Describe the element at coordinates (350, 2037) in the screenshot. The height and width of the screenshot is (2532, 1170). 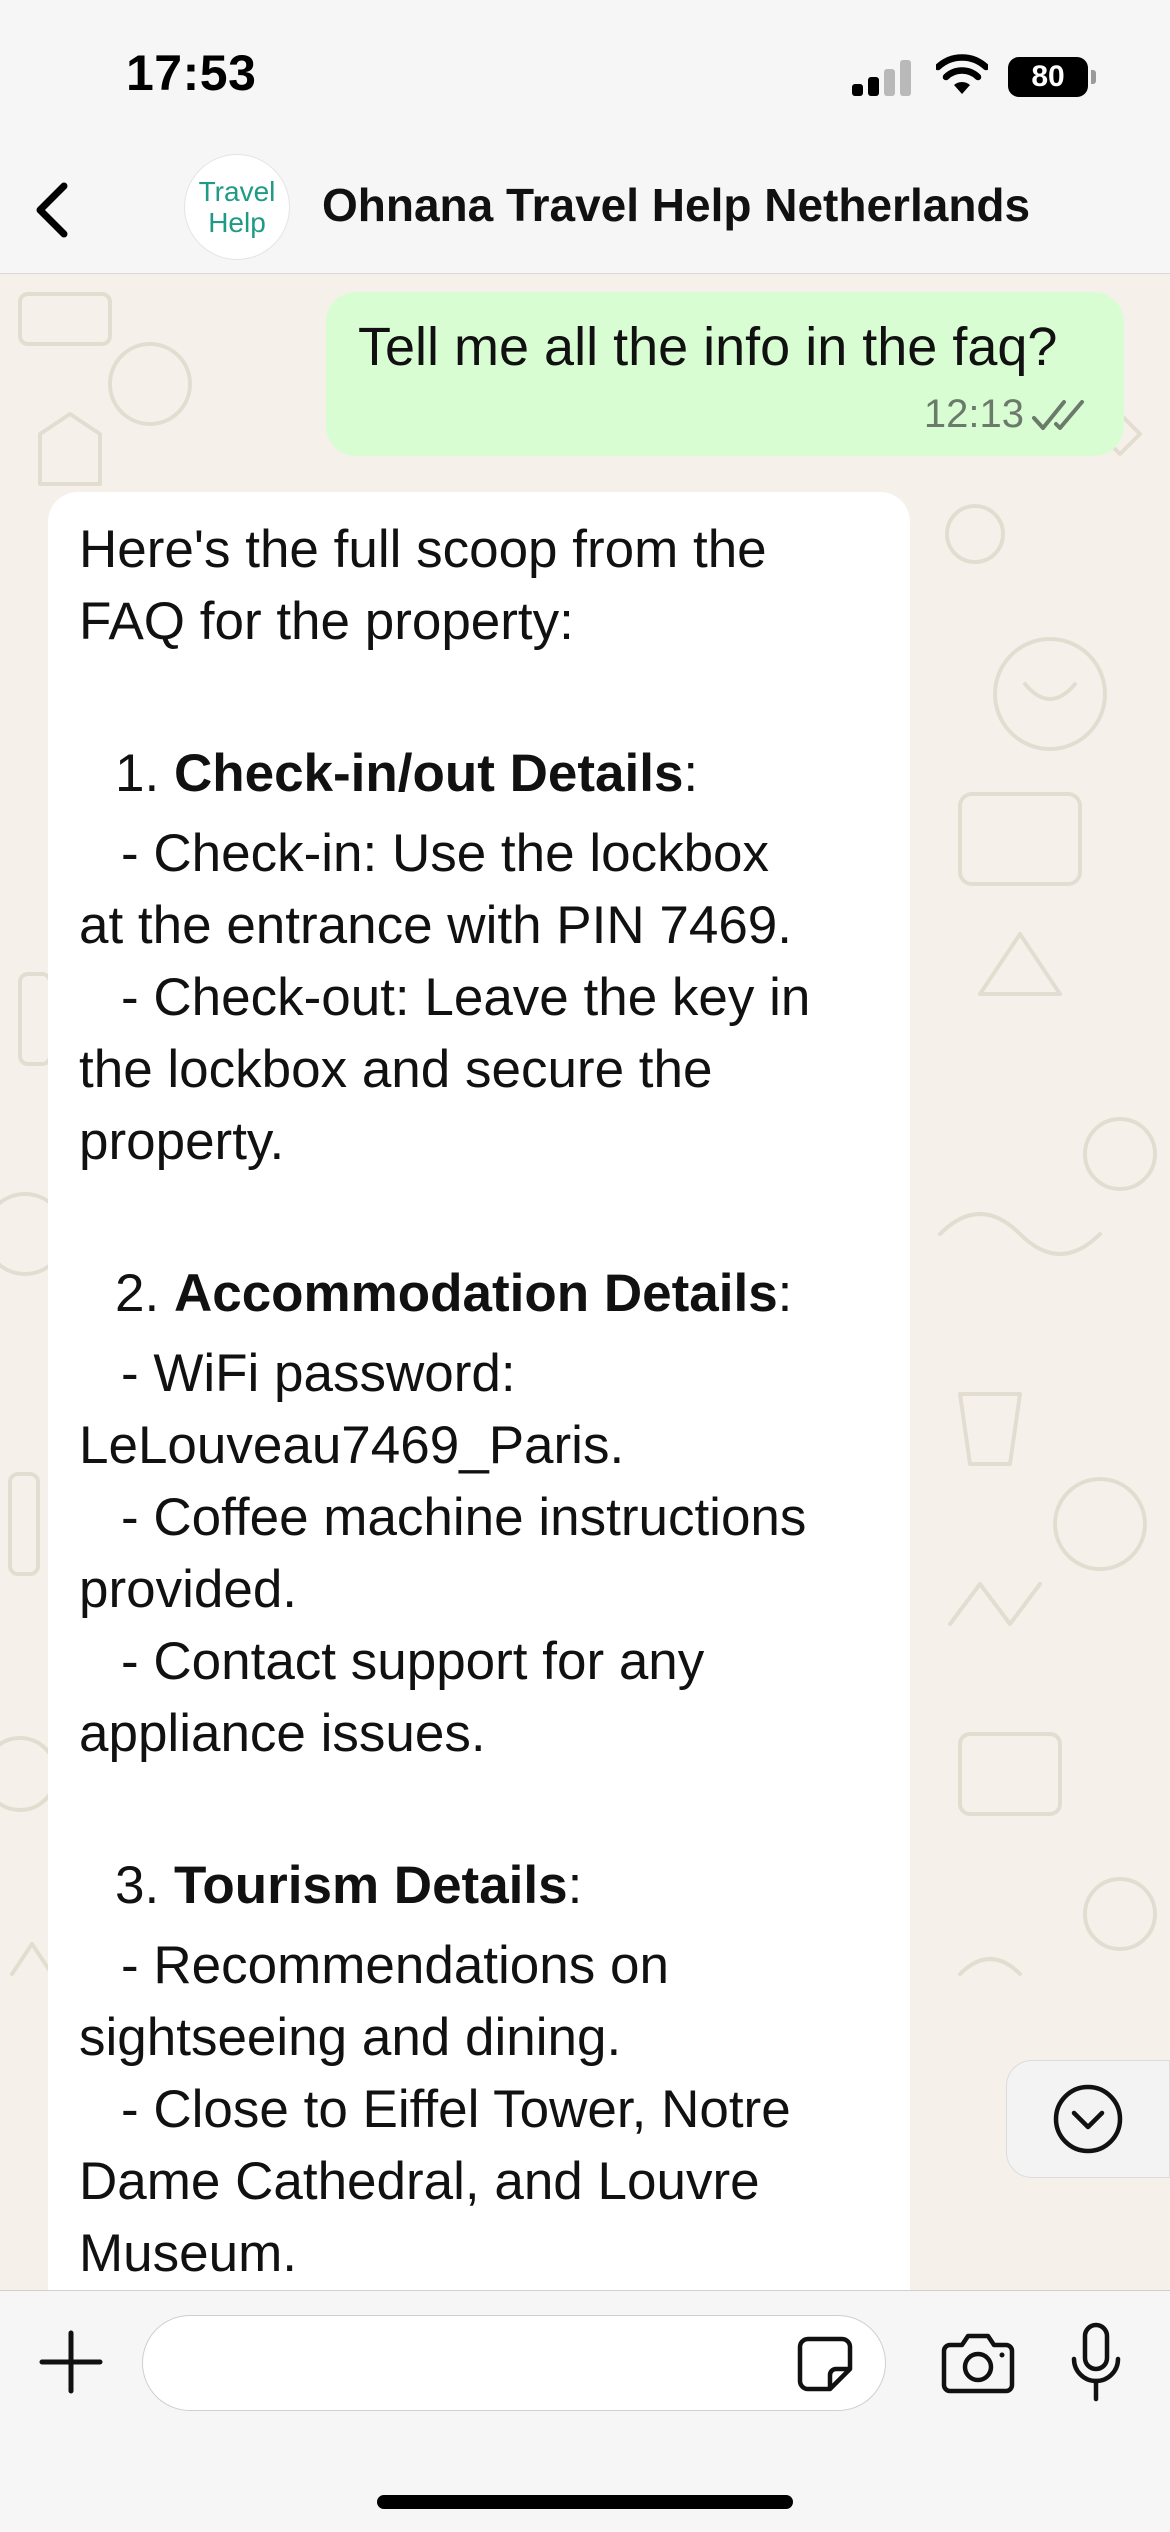
I see `message-line: sightseeing and dining.` at that location.